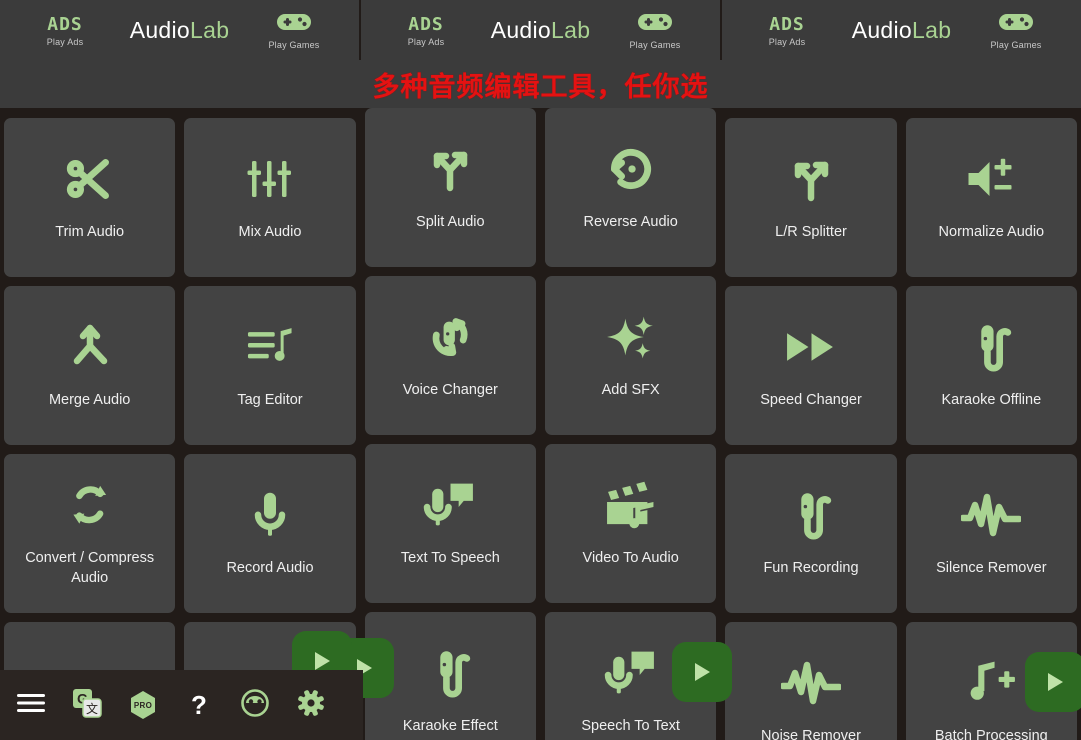 The height and width of the screenshot is (740, 1081). Describe the element at coordinates (89, 399) in the screenshot. I see `tool-tile-label: Merge Audio` at that location.